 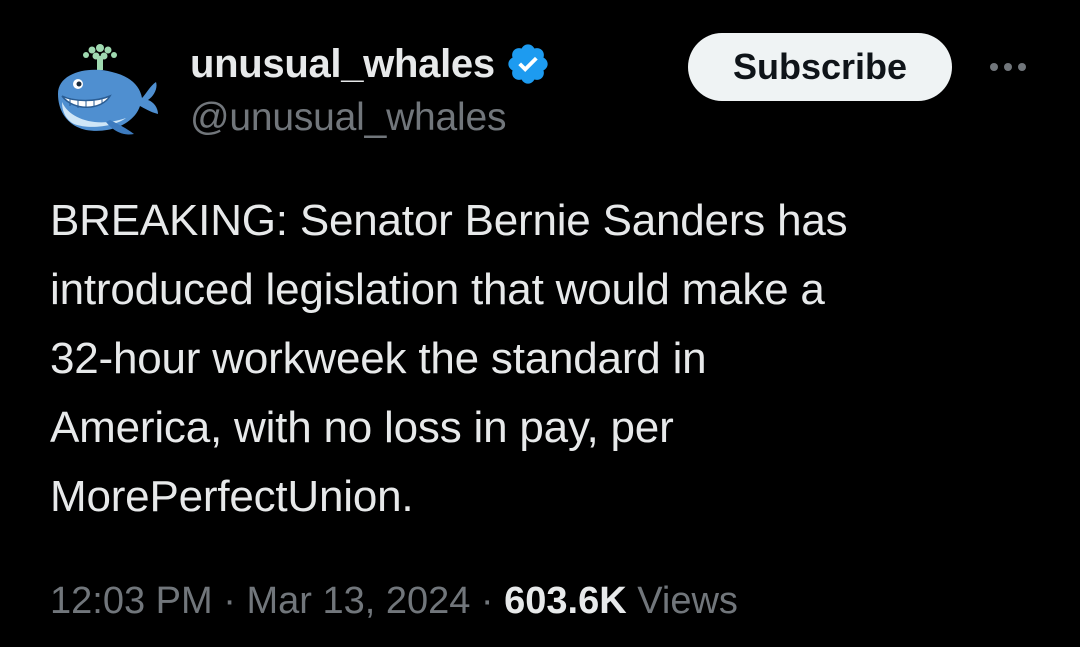 What do you see at coordinates (348, 118) in the screenshot?
I see `author-handle: @unusual_whales` at bounding box center [348, 118].